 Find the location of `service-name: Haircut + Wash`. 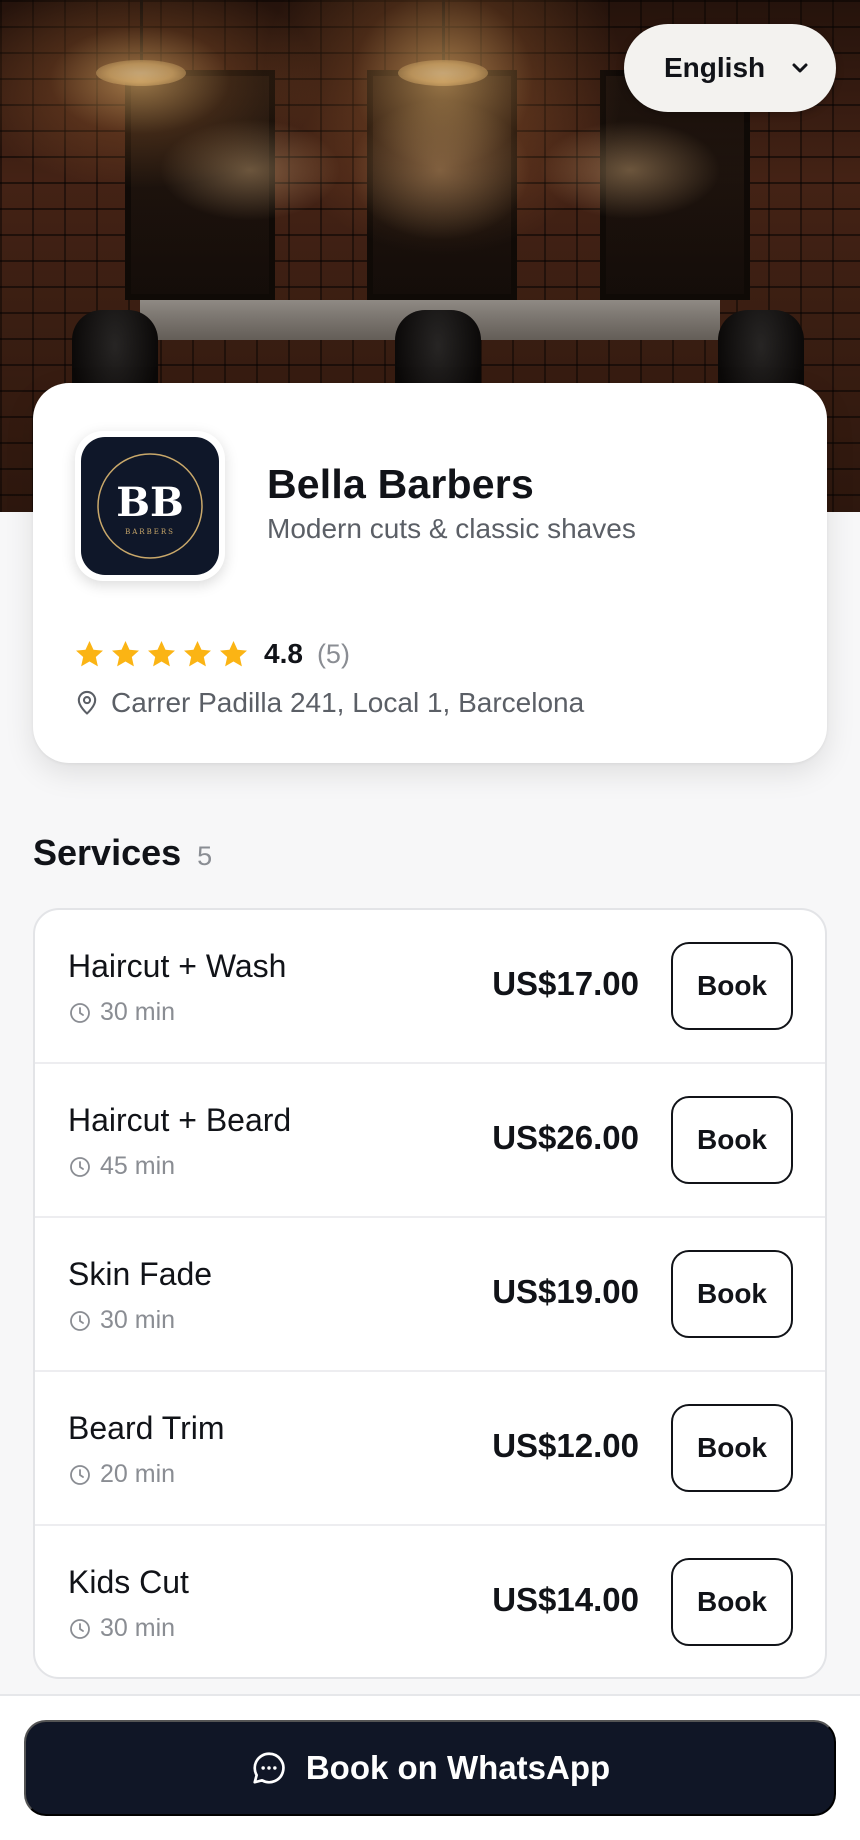

service-name: Haircut + Wash is located at coordinates (177, 966).